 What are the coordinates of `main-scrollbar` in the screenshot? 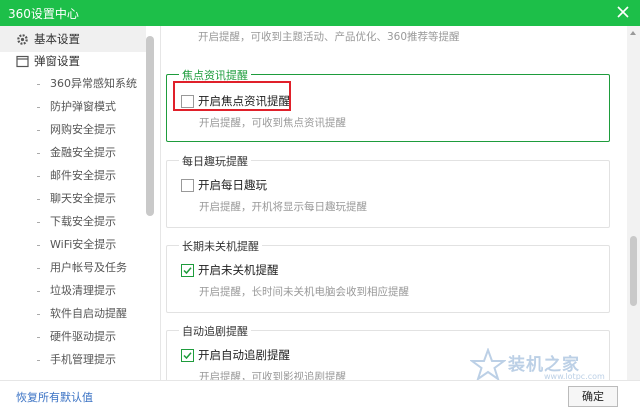 It's located at (633, 203).